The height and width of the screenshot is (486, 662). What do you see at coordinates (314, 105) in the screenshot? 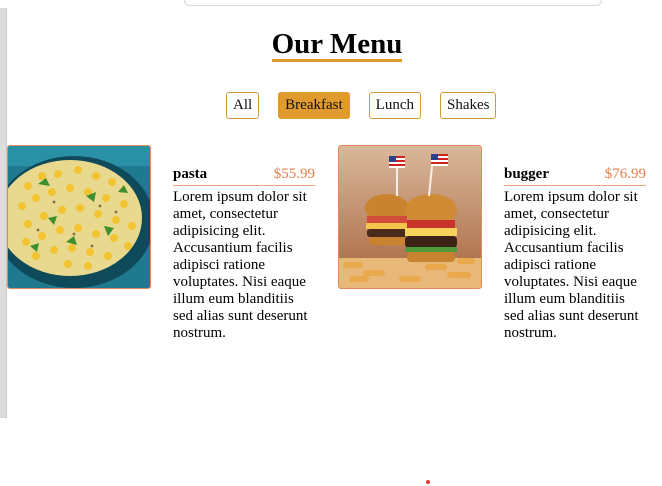
I see `filter-breakfast-button: Breakfast` at bounding box center [314, 105].